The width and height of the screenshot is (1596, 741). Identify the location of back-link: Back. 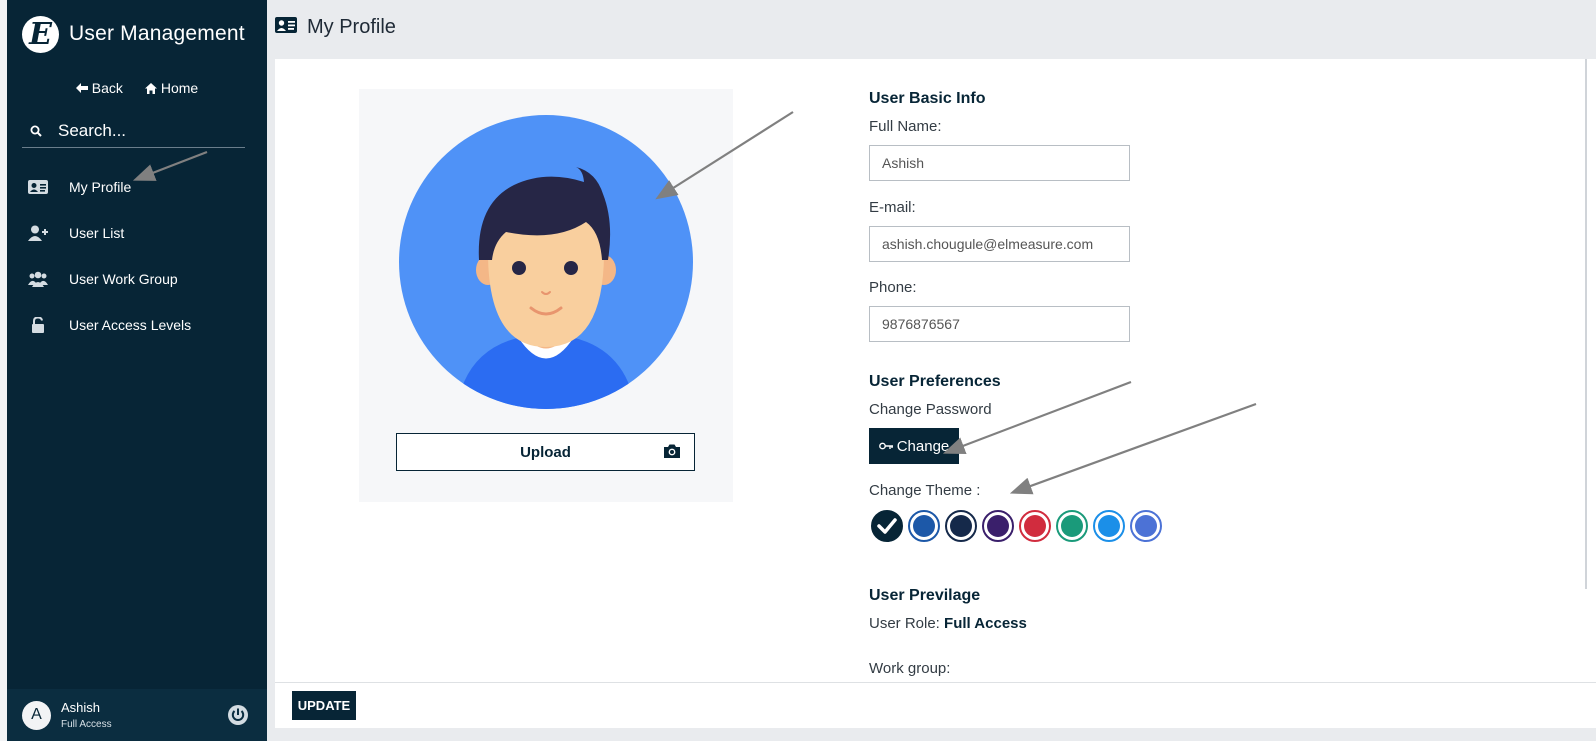
(99, 88).